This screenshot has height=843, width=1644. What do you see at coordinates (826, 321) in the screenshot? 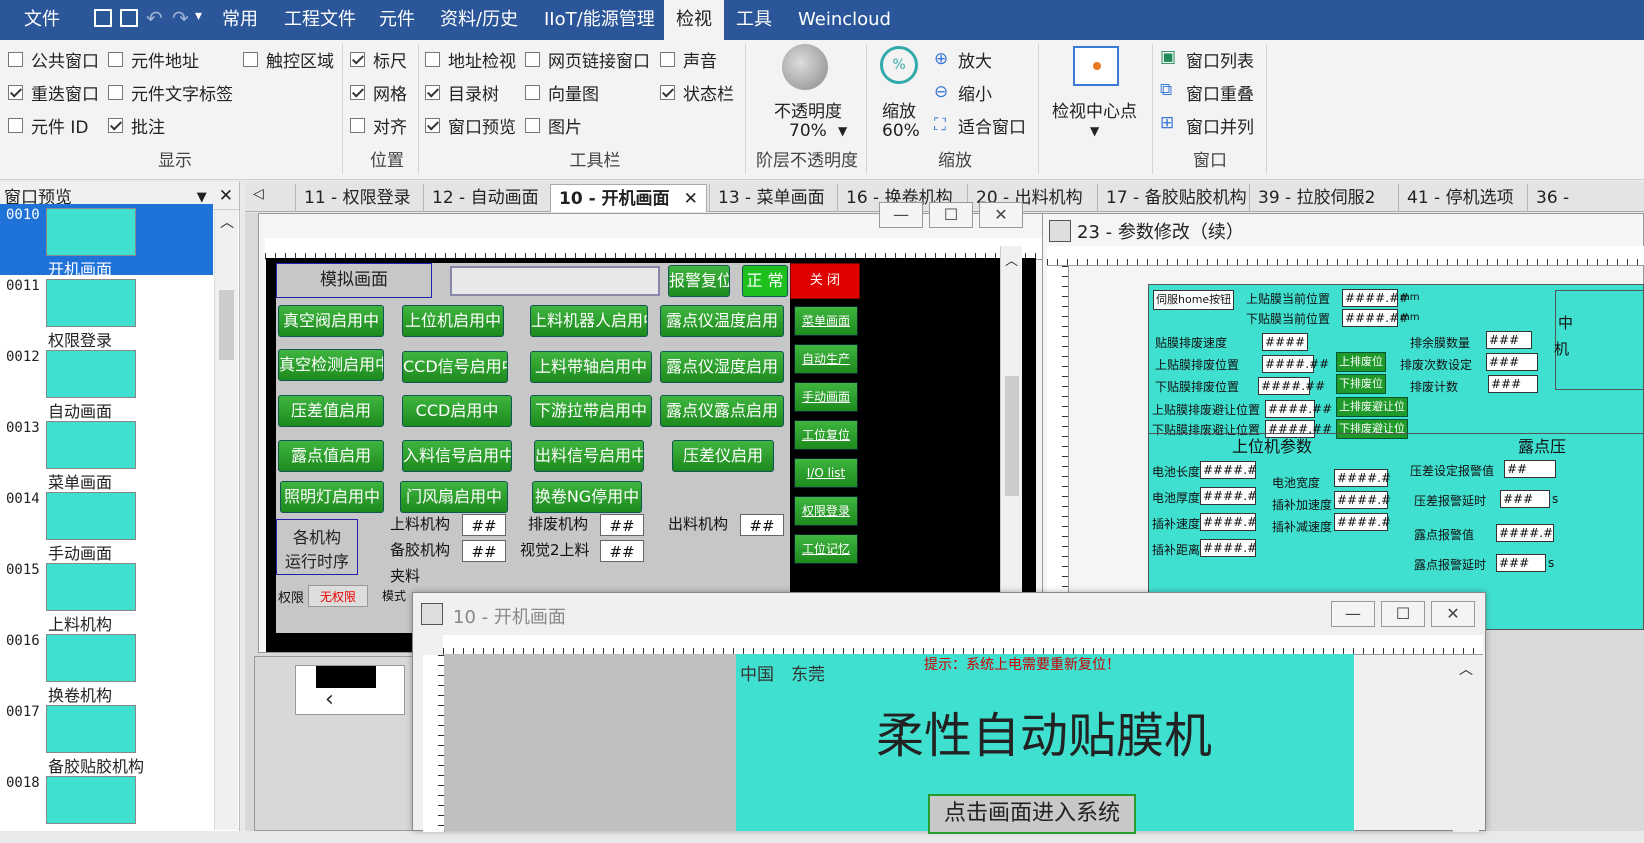
I see `side-button: 菜单画面` at bounding box center [826, 321].